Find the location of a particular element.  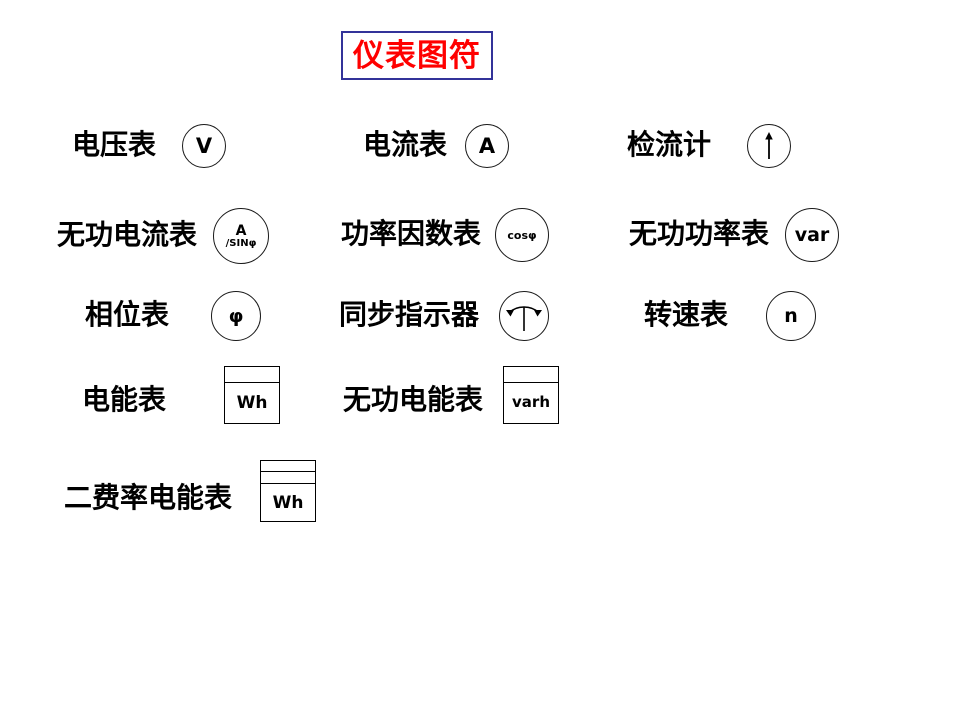

symbol-entry-reactive-current-meter: 无功电流表 A /SINφ is located at coordinates (163, 236).